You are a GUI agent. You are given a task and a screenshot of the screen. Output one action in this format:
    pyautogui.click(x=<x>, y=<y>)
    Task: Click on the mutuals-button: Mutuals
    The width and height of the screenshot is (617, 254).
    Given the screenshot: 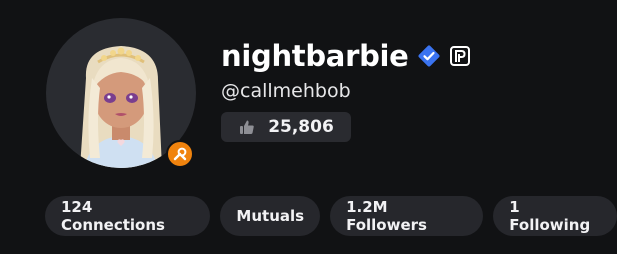 What is the action you would take?
    pyautogui.click(x=270, y=216)
    